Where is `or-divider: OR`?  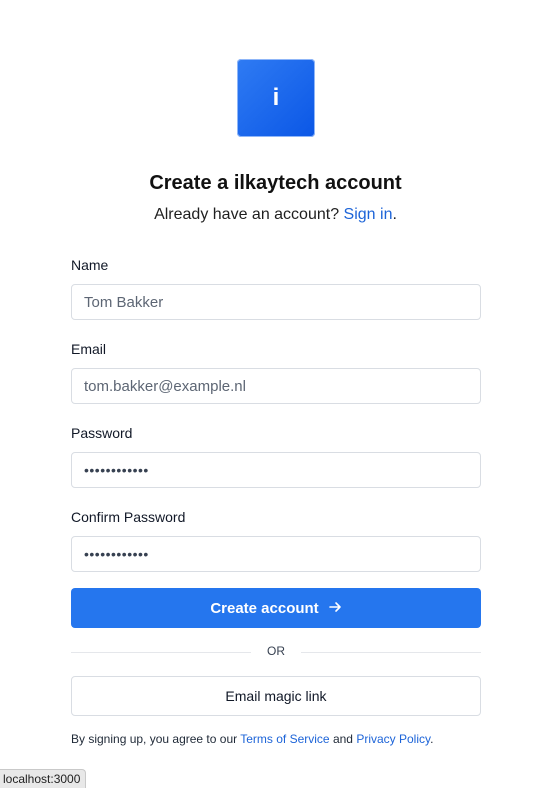 or-divider: OR is located at coordinates (276, 652).